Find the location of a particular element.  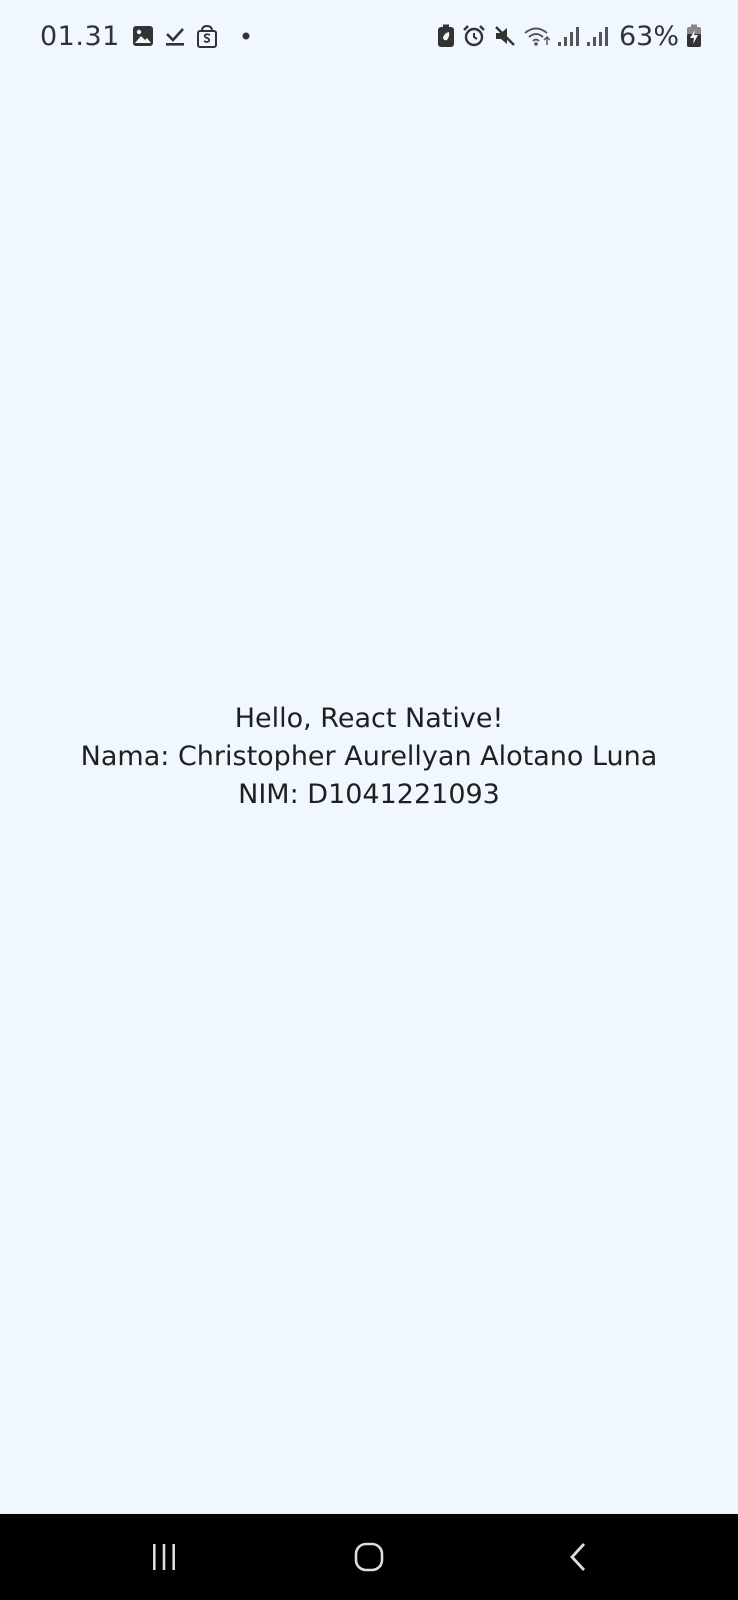

recent-apps-icon is located at coordinates (164, 1557).